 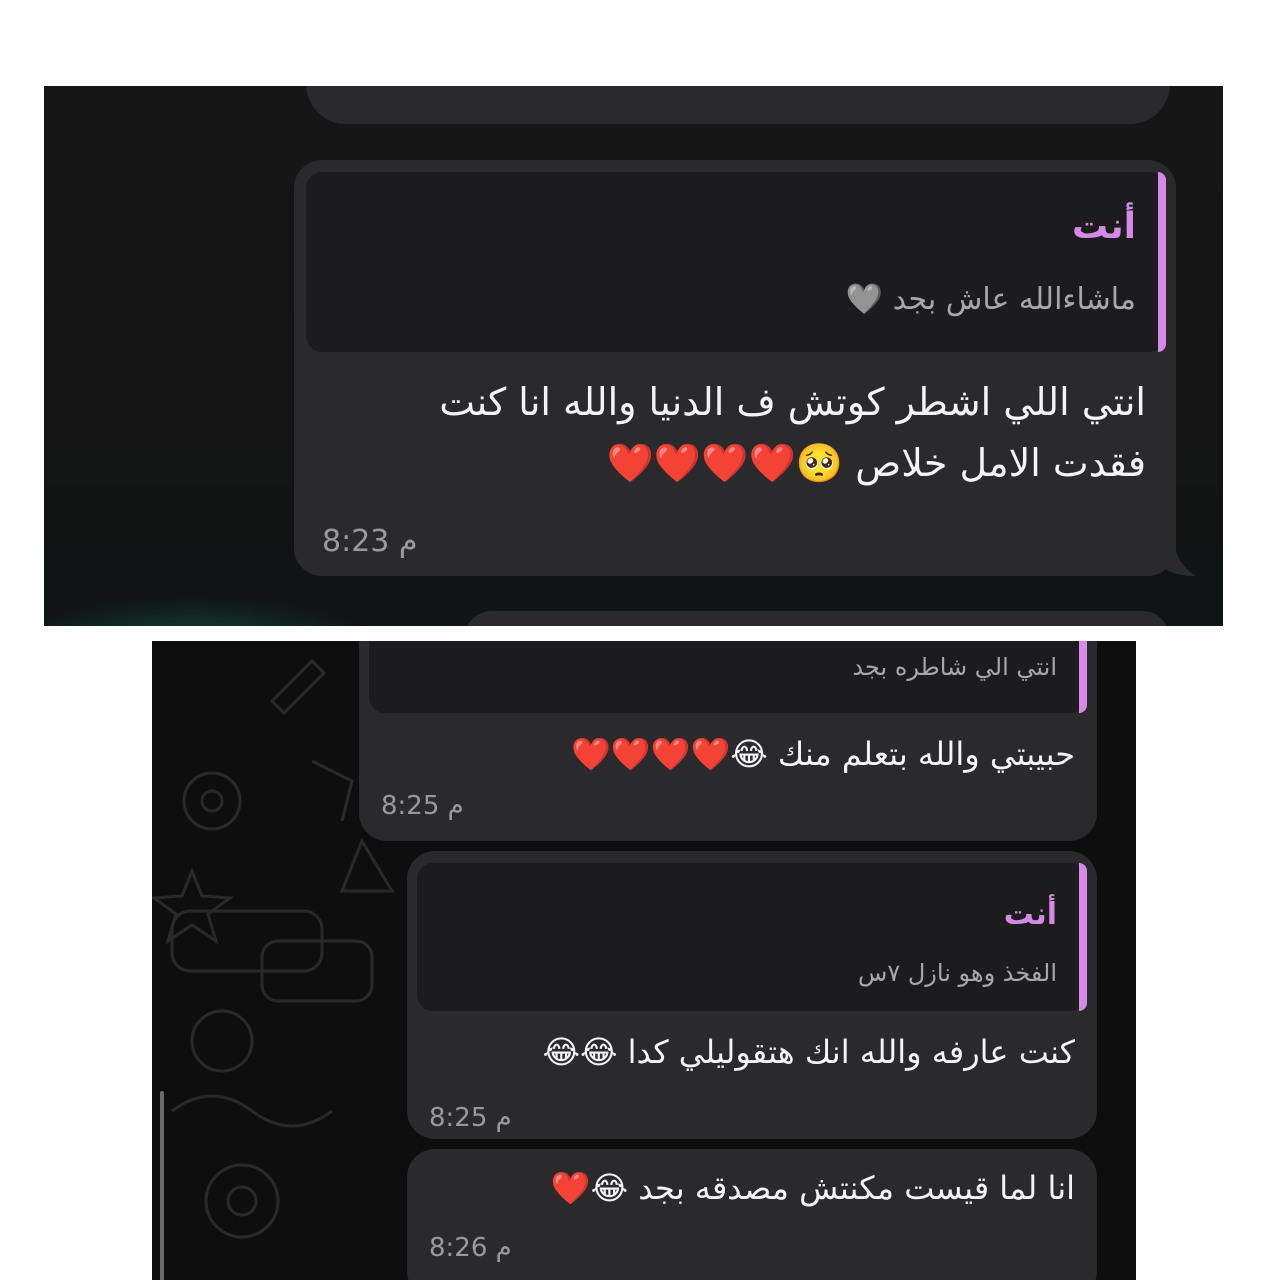 What do you see at coordinates (812, 1188) in the screenshot?
I see `message-text: انا لما قيست مكنتش مصدقه بجد 😂❤️` at bounding box center [812, 1188].